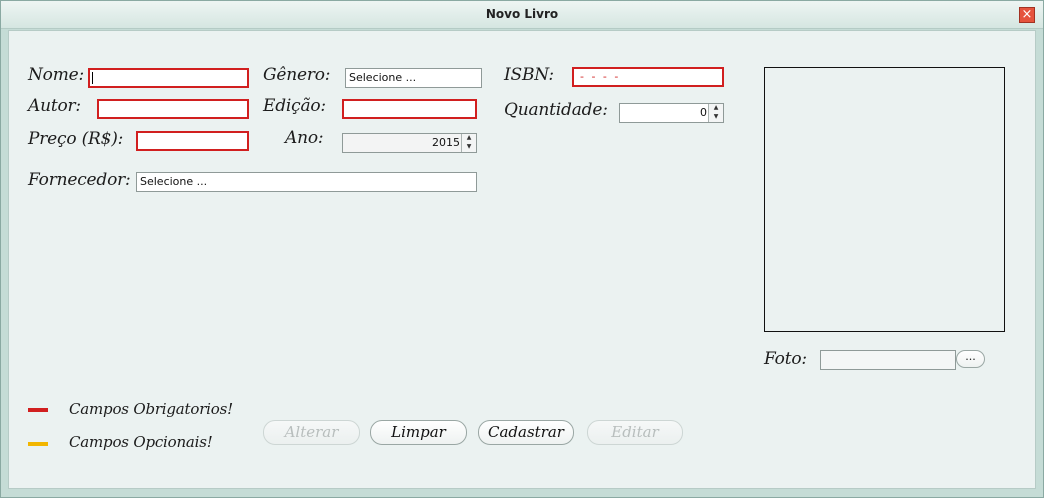 The image size is (1044, 498). I want to click on required-legend-label: Campos Obrigatorios!, so click(151, 409).